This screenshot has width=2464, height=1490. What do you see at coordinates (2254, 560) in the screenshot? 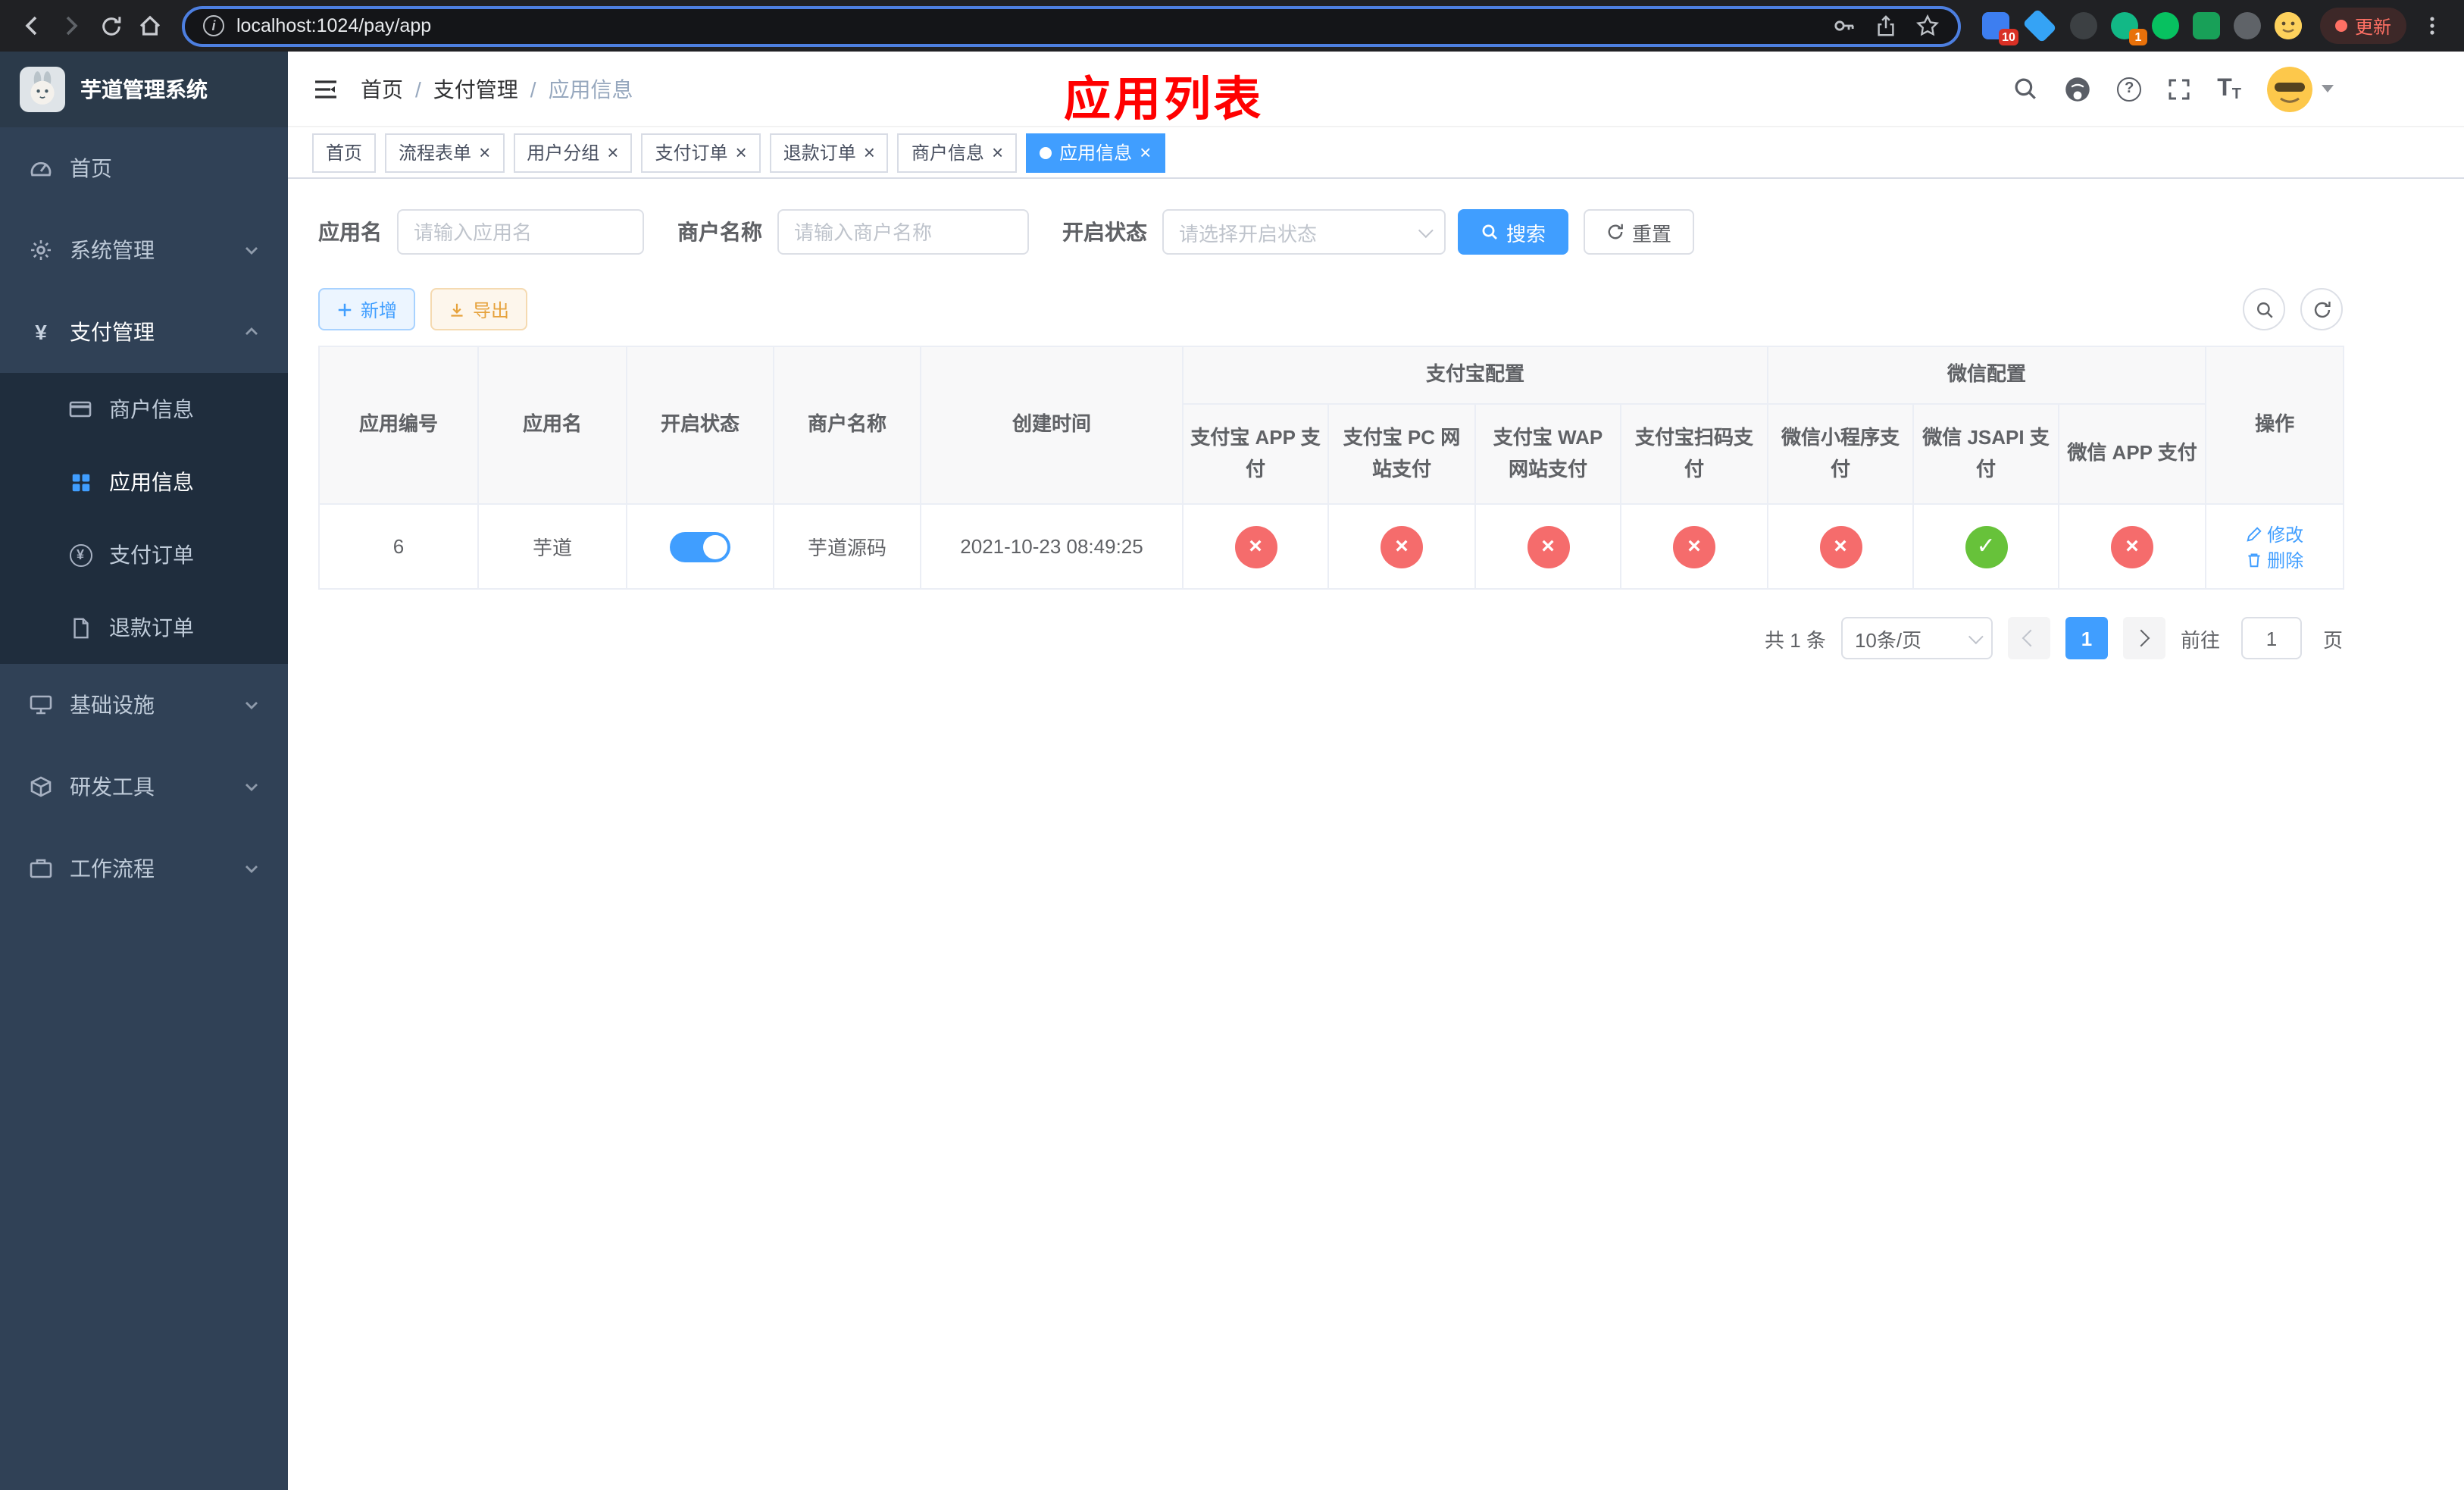
I see `trash-icon` at bounding box center [2254, 560].